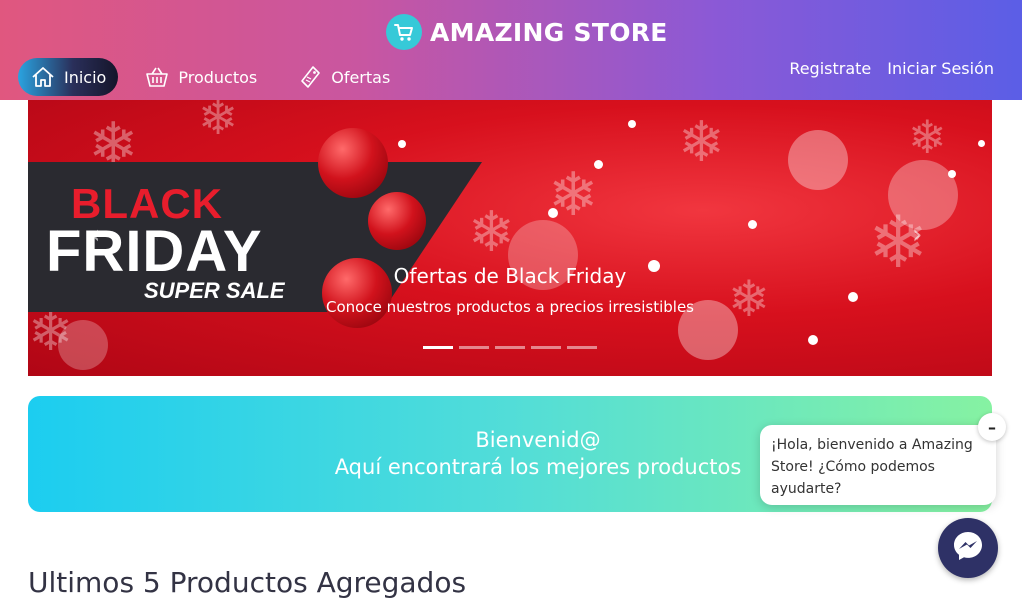  Describe the element at coordinates (310, 77) in the screenshot. I see `tag-icon` at that location.